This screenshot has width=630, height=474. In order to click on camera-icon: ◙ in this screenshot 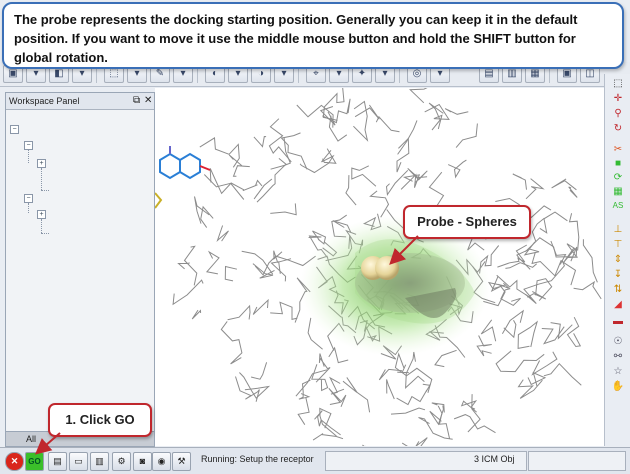, I will do `click(142, 461)`.